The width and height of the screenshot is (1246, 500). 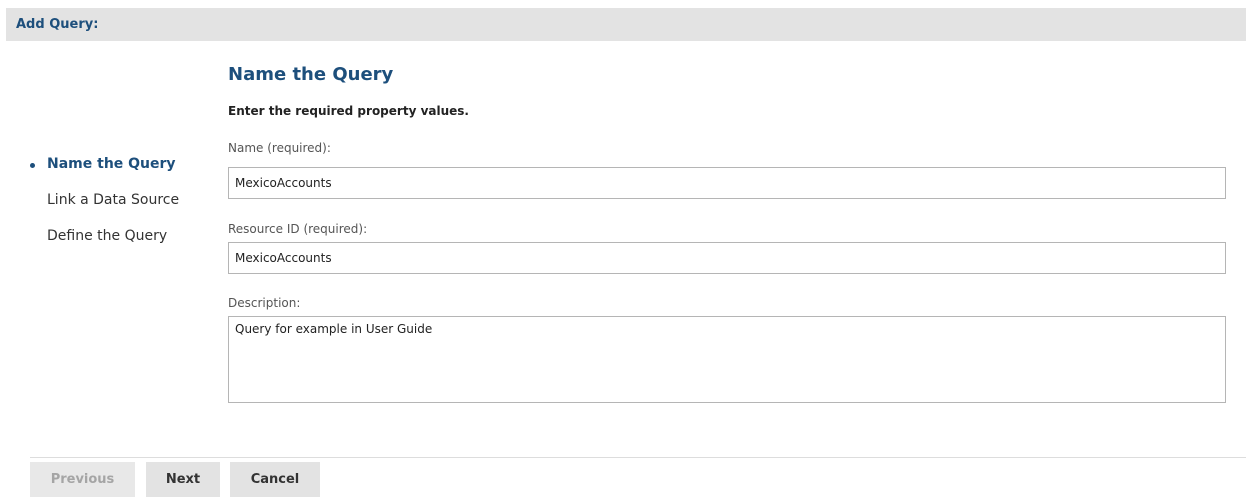 I want to click on resource-id-field-label: Resource ID (required):, so click(x=298, y=229).